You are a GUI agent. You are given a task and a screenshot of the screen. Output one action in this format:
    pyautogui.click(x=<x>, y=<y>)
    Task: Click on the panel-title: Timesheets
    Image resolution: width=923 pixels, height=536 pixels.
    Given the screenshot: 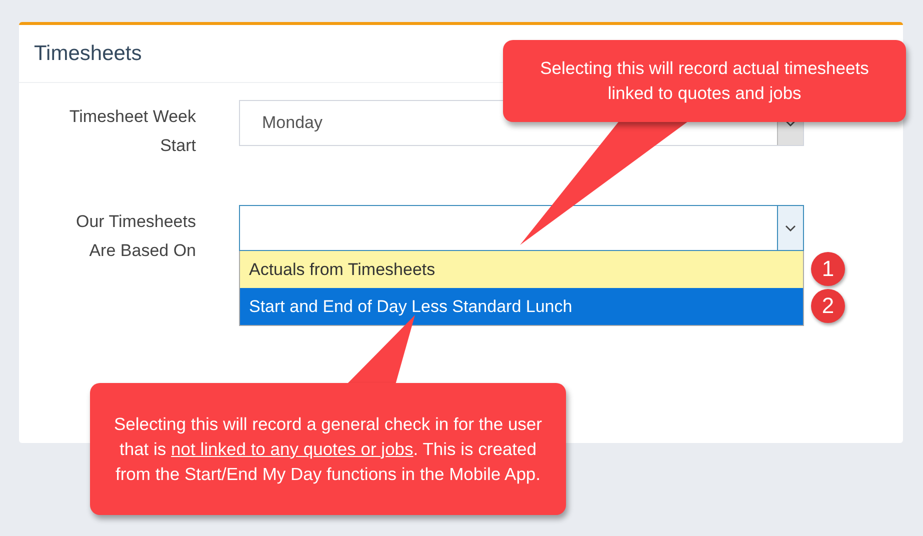 What is the action you would take?
    pyautogui.click(x=88, y=54)
    